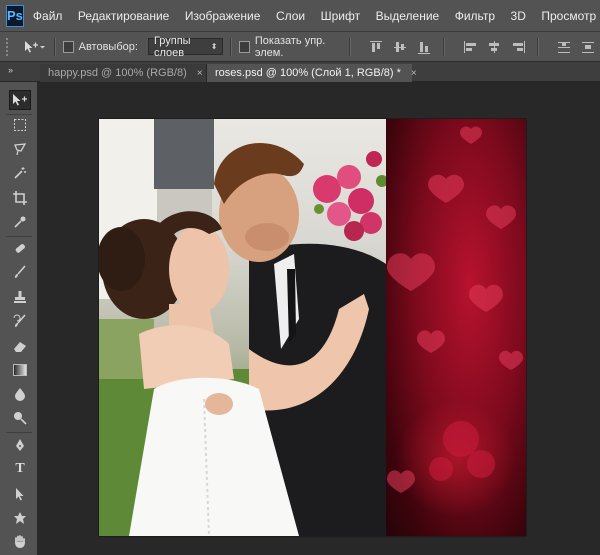  I want to click on blur-tool-icon, so click(20, 394).